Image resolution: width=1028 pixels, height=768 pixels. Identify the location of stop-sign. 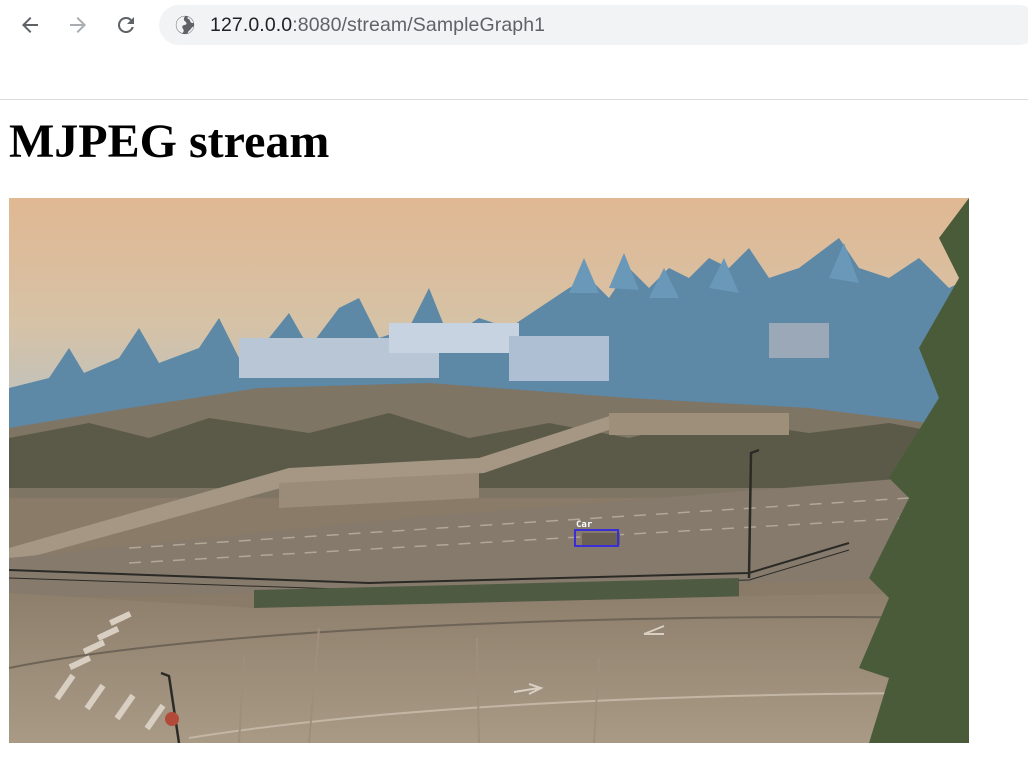
(172, 719).